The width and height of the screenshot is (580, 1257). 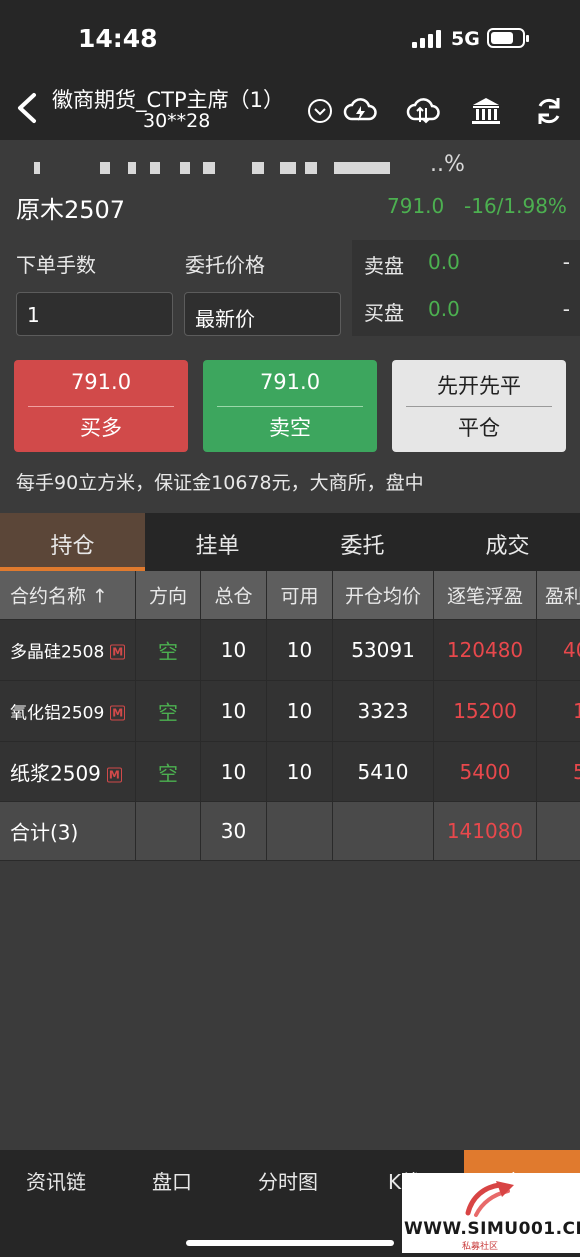 What do you see at coordinates (566, 262) in the screenshot?
I see `ask-volume: -` at bounding box center [566, 262].